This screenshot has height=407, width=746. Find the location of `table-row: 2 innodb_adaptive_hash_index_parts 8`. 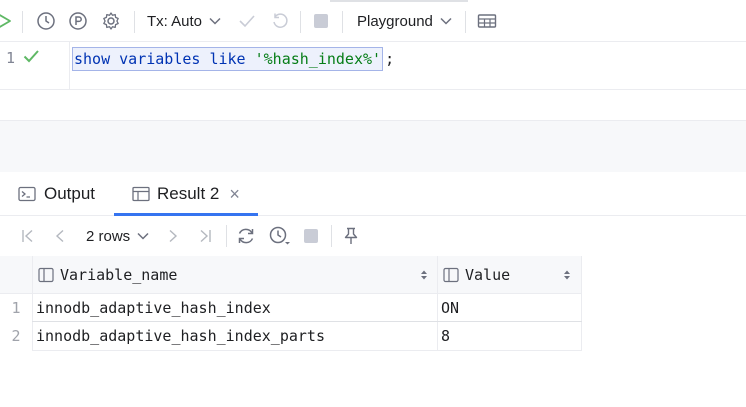

table-row: 2 innodb_adaptive_hash_index_parts 8 is located at coordinates (291, 336).